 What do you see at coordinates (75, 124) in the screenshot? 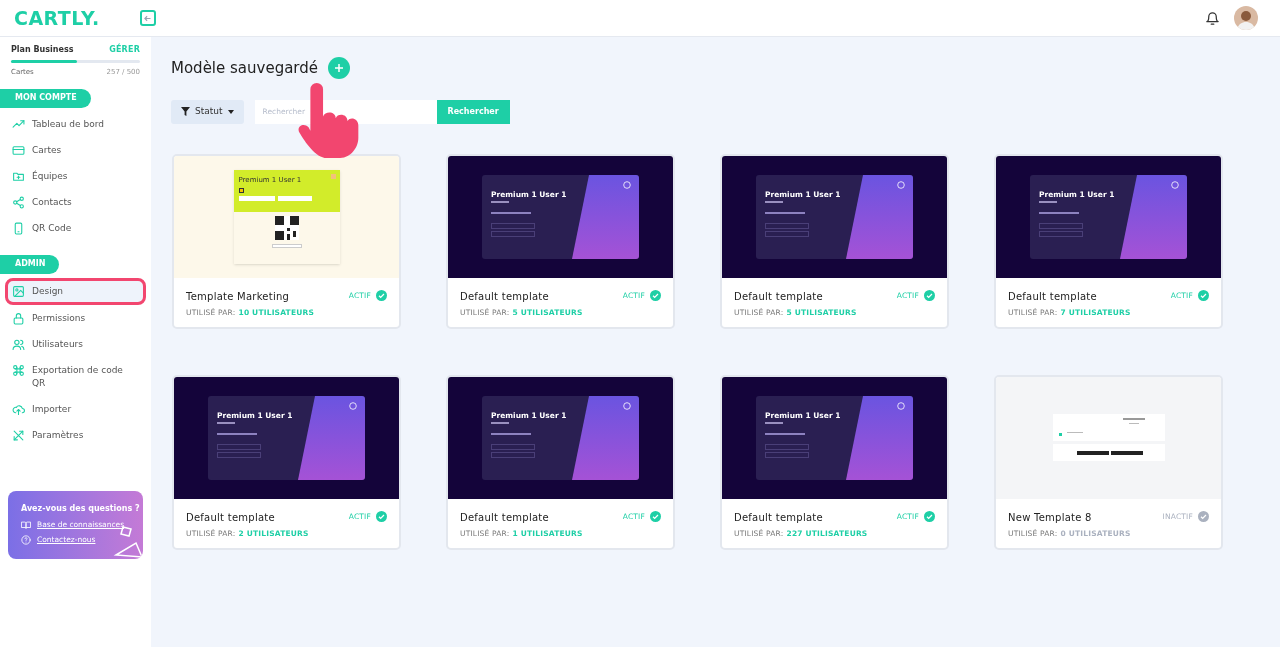
I see `sidebar-item: Tableau de bord` at bounding box center [75, 124].